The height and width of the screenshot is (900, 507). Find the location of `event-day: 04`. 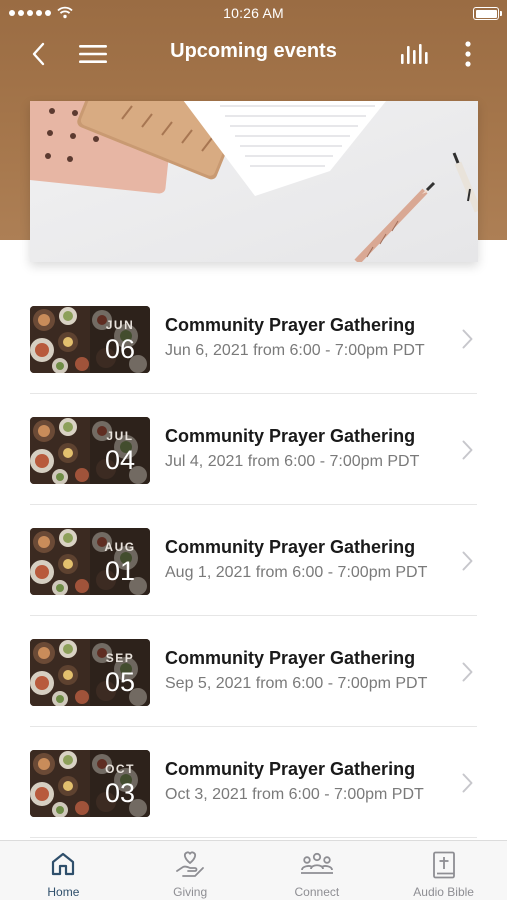

event-day: 04 is located at coordinates (120, 460).